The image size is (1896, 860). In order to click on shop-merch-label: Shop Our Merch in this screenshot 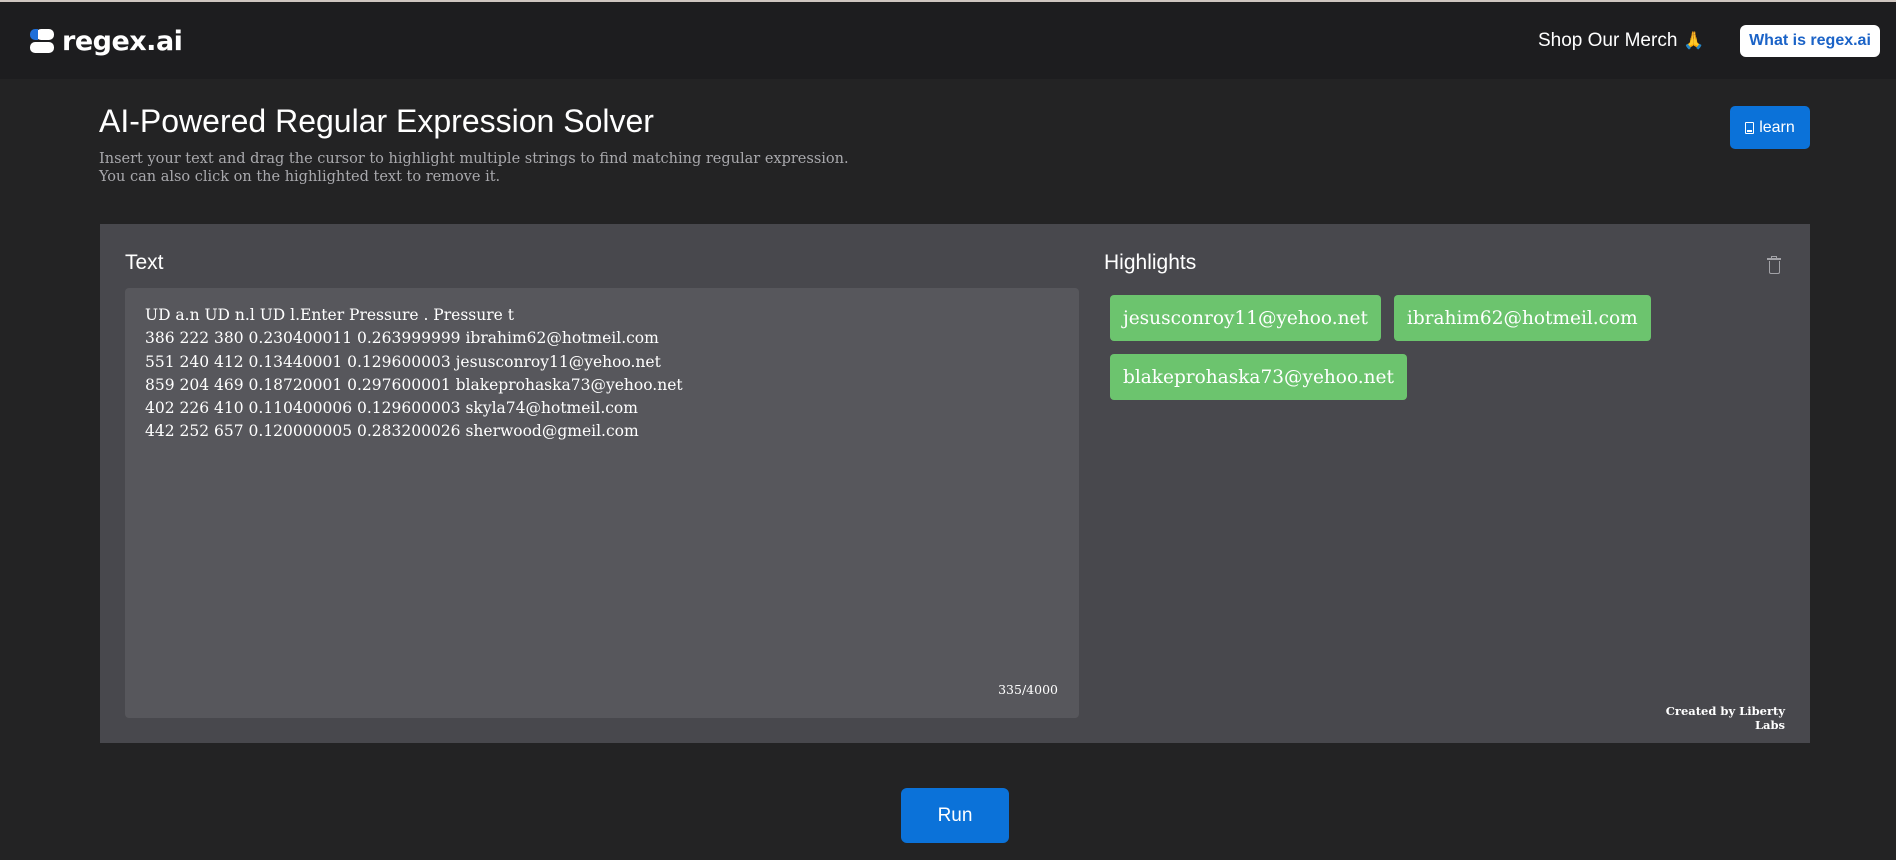, I will do `click(1608, 40)`.